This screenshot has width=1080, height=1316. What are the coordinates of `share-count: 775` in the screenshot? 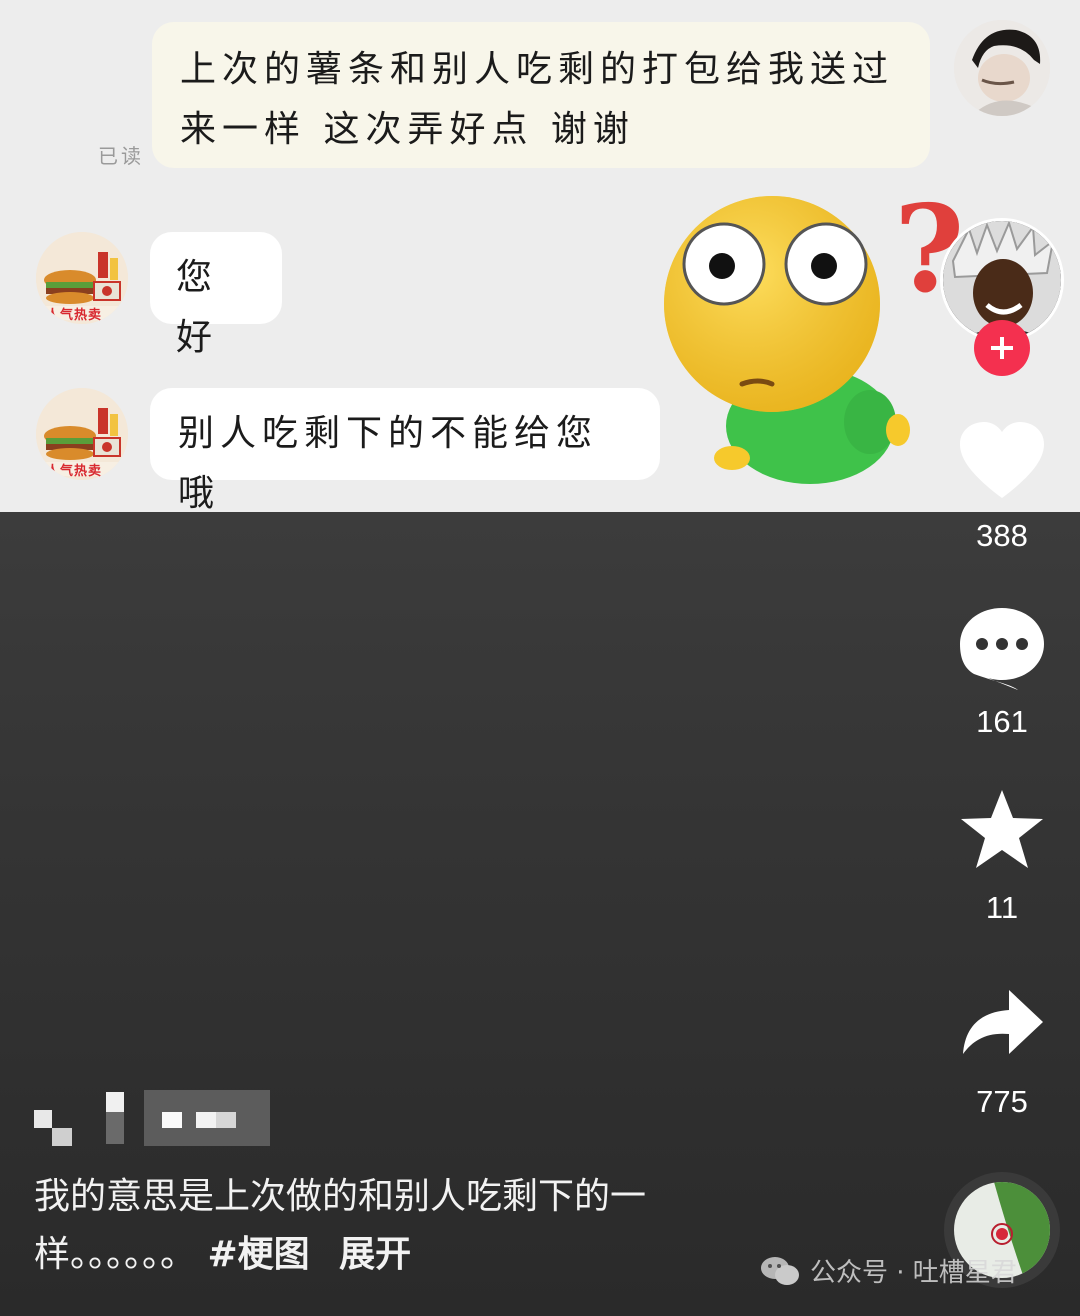 It's located at (1002, 1101).